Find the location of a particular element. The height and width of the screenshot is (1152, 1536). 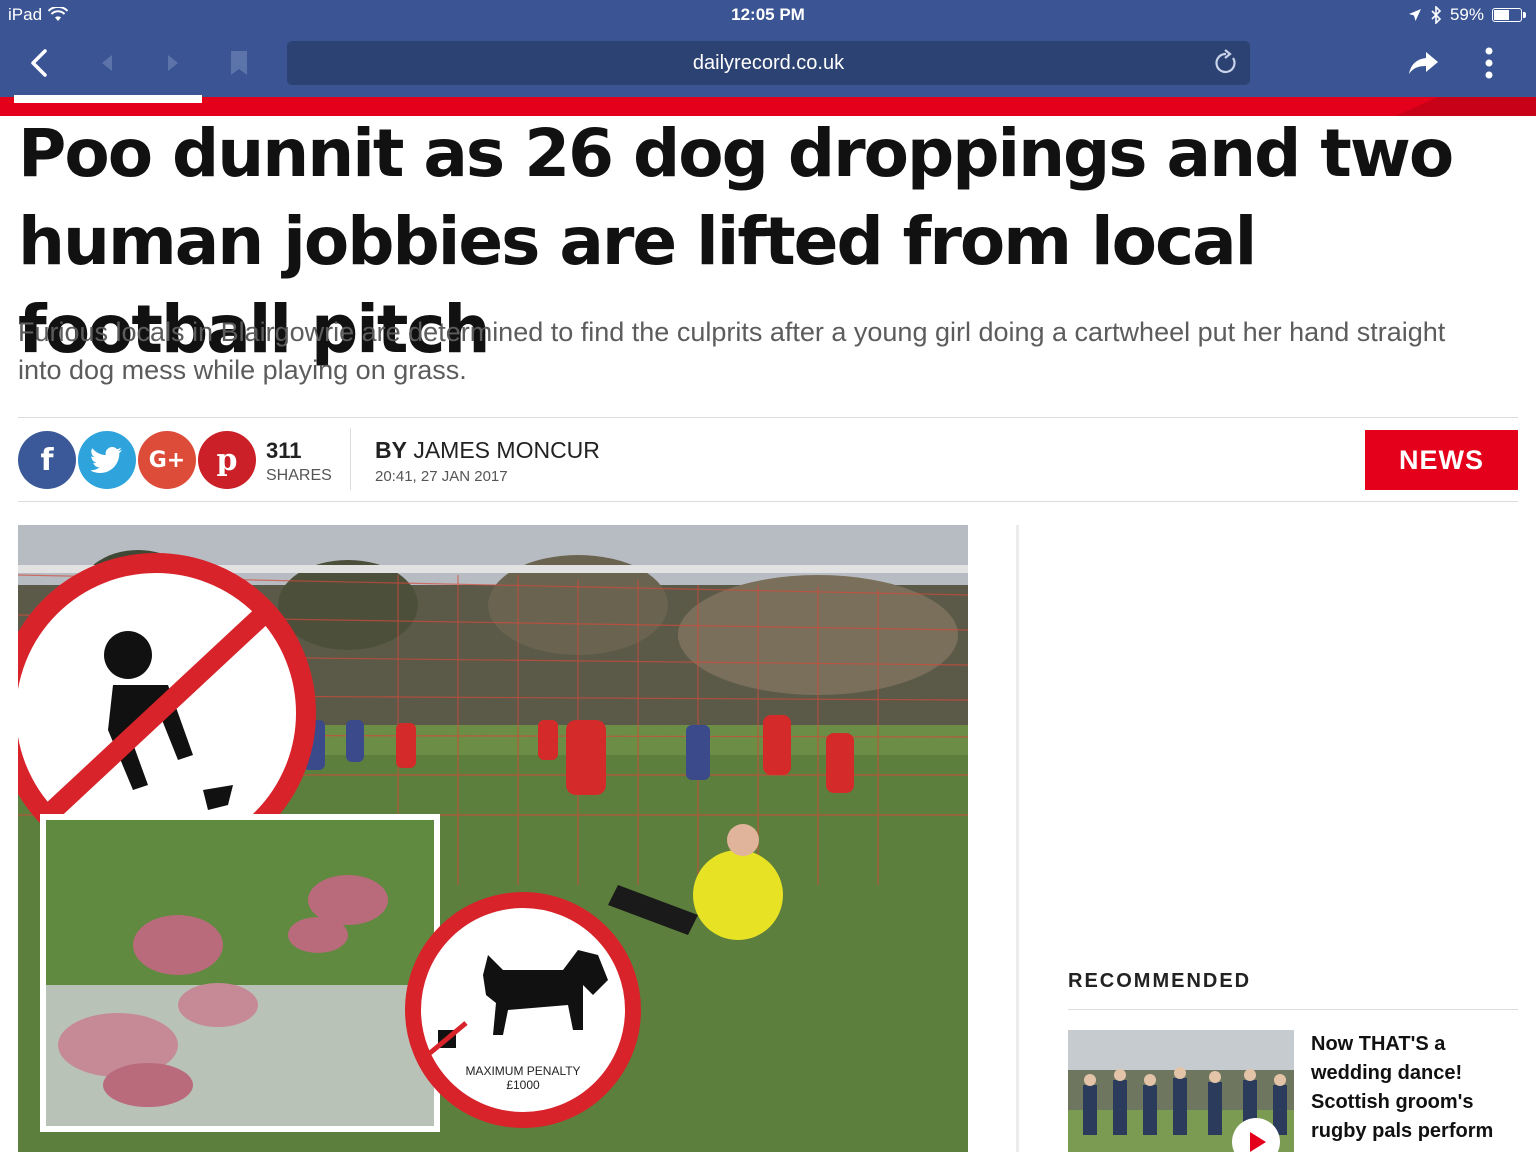

bookmark-button is located at coordinates (239, 63).